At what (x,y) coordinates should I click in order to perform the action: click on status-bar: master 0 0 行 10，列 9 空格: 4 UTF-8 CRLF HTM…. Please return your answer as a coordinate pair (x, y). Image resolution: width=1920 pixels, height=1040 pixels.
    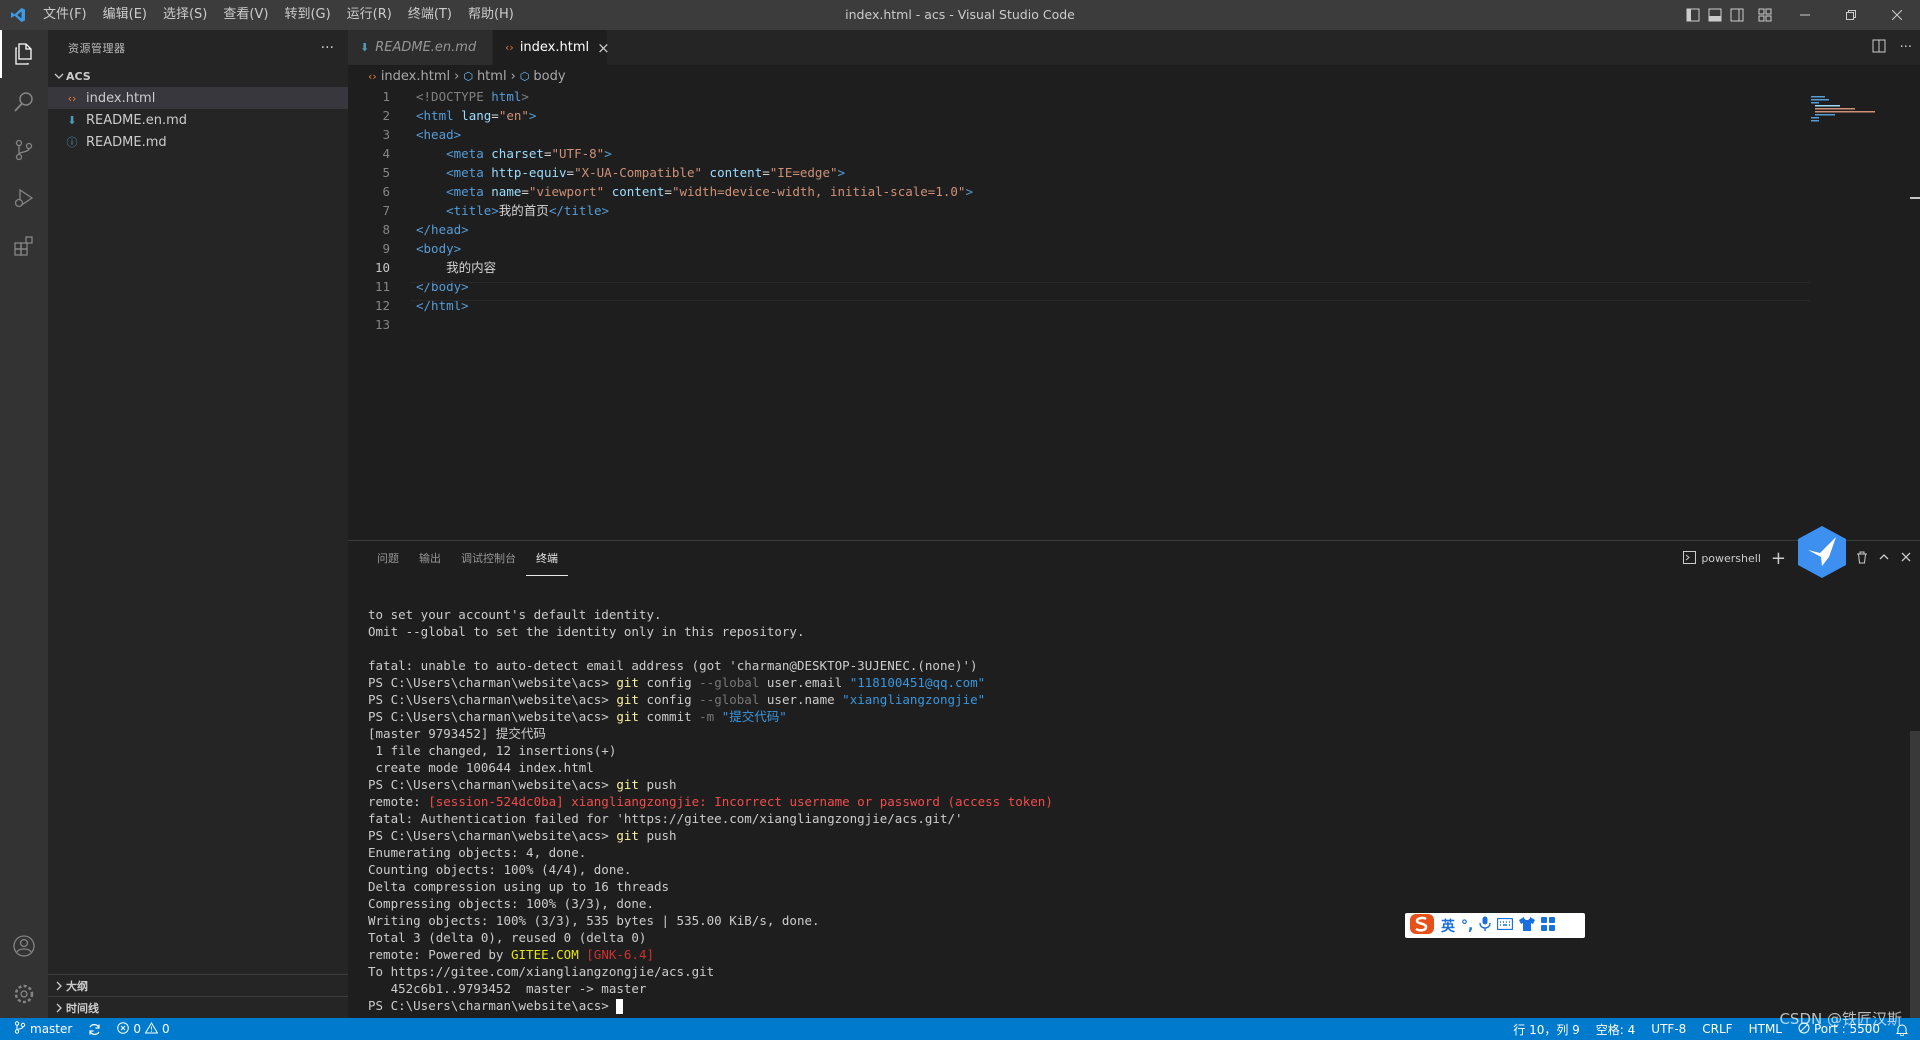
    Looking at the image, I should click on (960, 1029).